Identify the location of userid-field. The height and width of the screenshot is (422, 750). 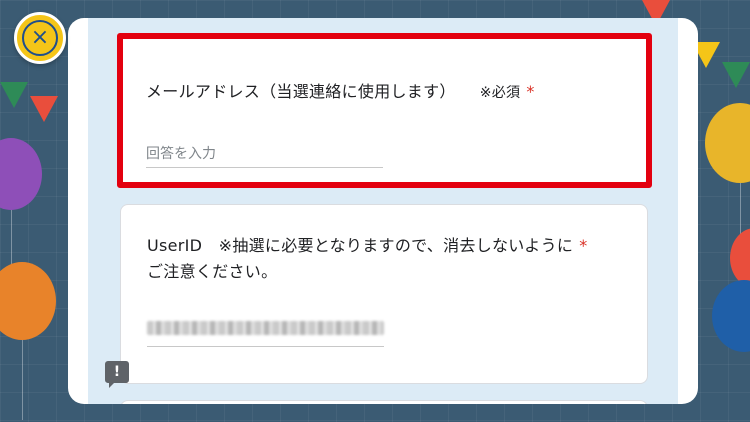
(265, 328).